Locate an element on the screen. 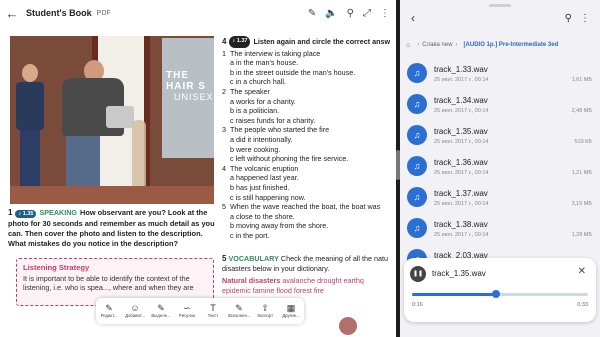 The image size is (600, 337). tool-export: ⇧ Экспорт is located at coordinates (265, 311).